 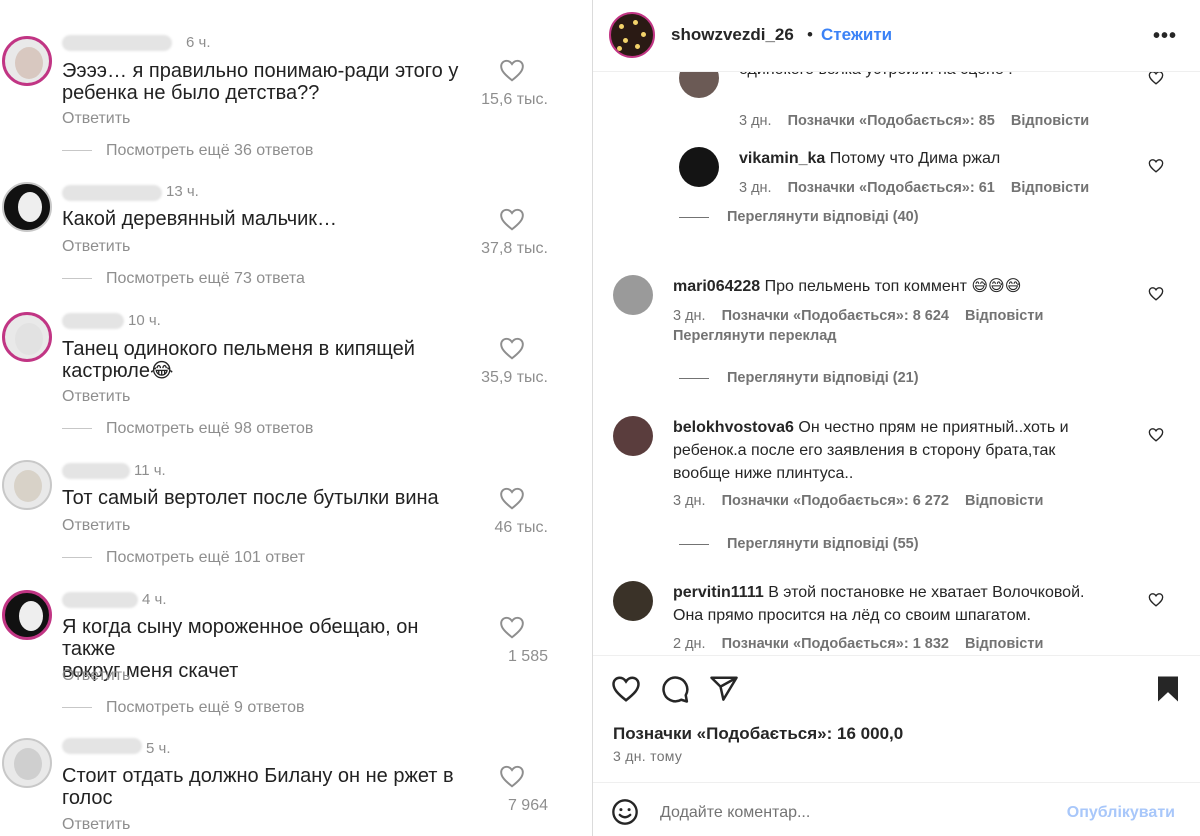 I want to click on view-more-replies: Посмотреть ещё 73 ответа, so click(x=205, y=279).